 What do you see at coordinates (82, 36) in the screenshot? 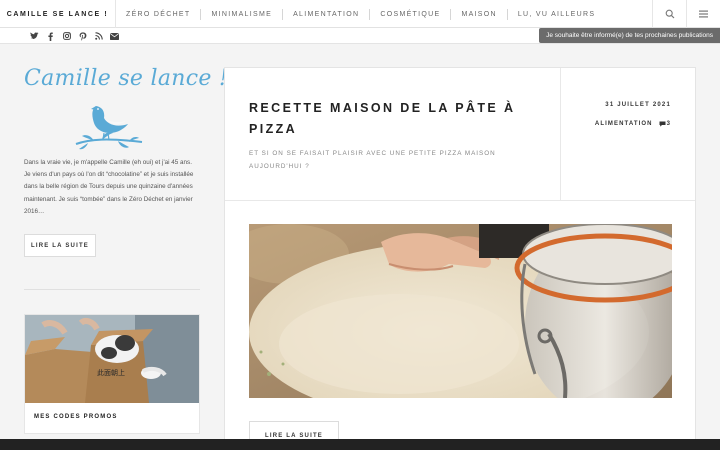
I see `pinterest-icon` at bounding box center [82, 36].